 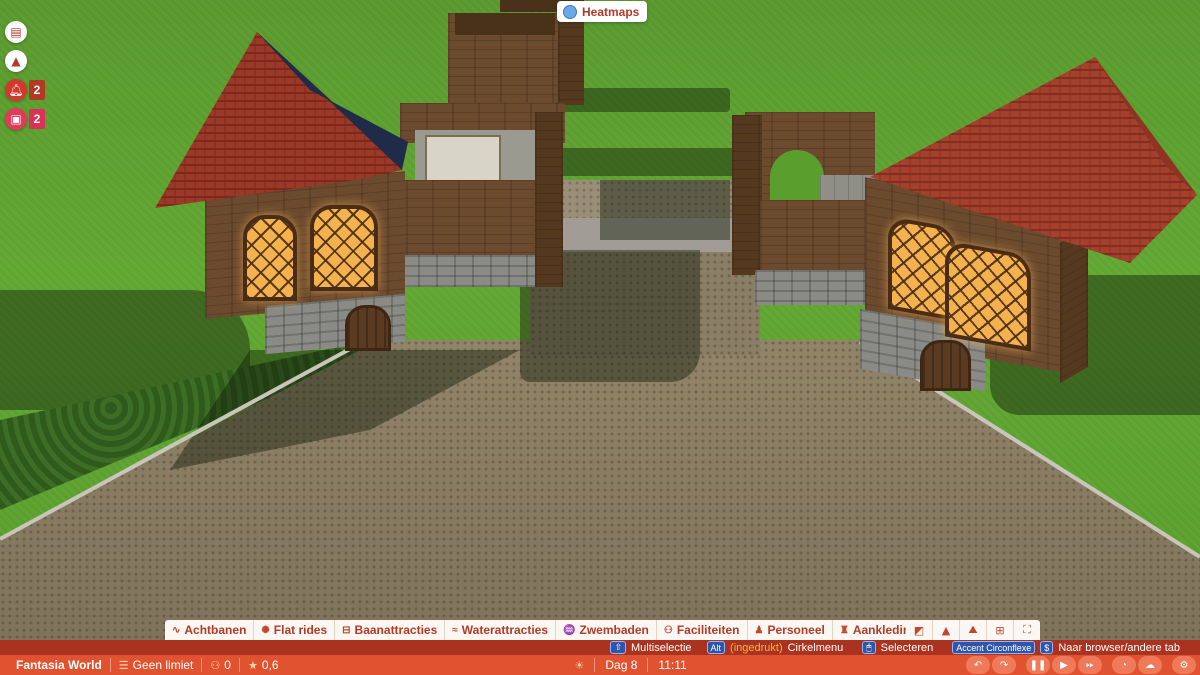 What do you see at coordinates (672, 665) in the screenshot?
I see `time-value: 11:11` at bounding box center [672, 665].